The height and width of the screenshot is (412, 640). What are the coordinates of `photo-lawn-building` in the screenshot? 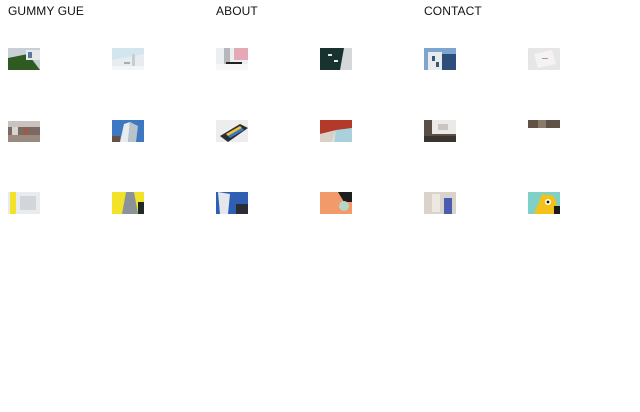 It's located at (24, 59).